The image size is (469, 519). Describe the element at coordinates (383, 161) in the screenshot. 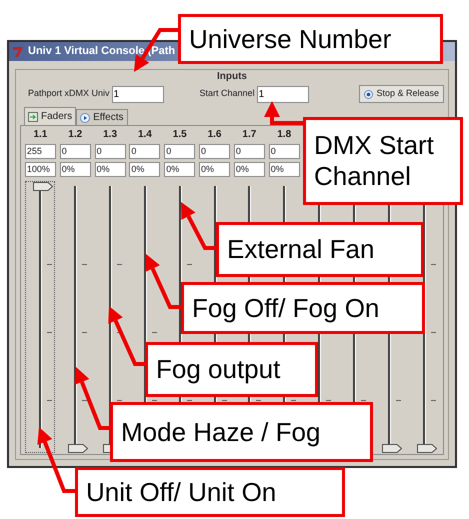

I see `callout-tooltip: DMX Start Channel` at that location.